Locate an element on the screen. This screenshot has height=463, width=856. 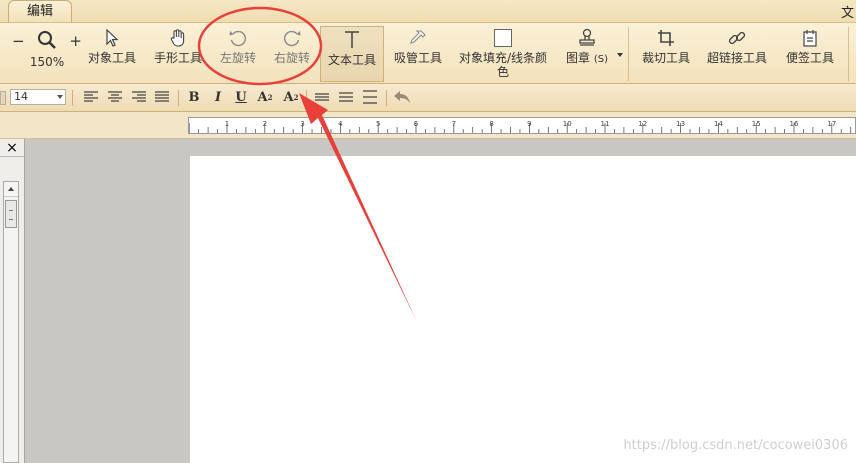
subscript-base: A is located at coordinates (288, 97).